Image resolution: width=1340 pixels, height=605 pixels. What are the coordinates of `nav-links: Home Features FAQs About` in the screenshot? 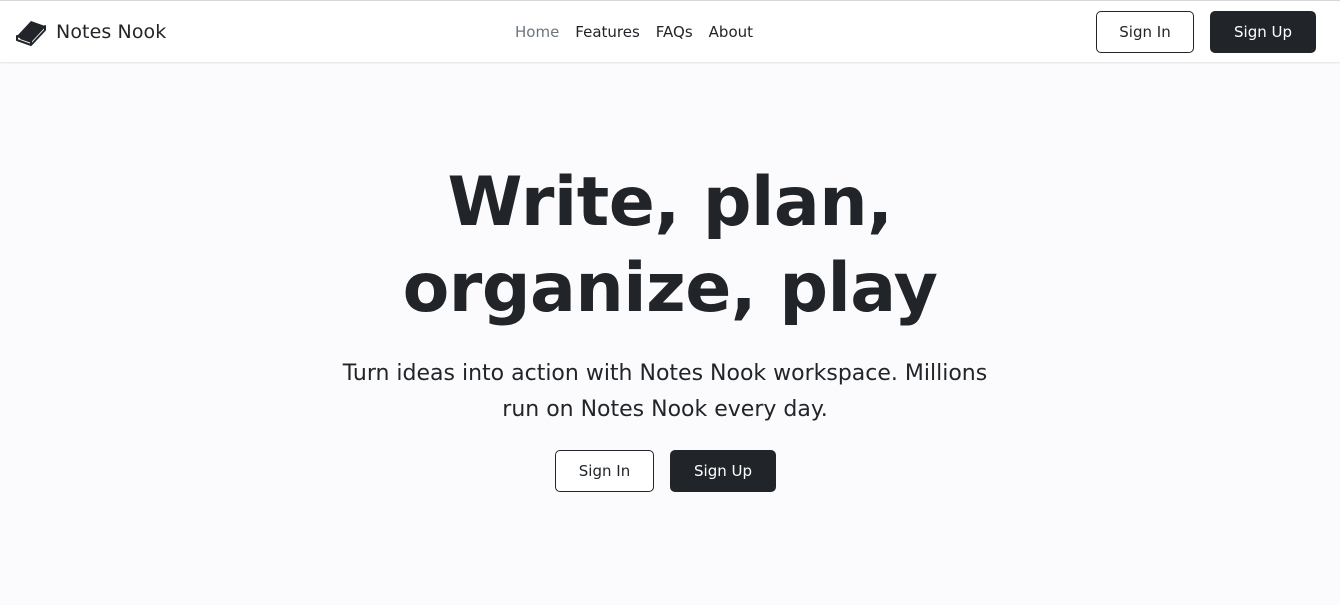 It's located at (634, 32).